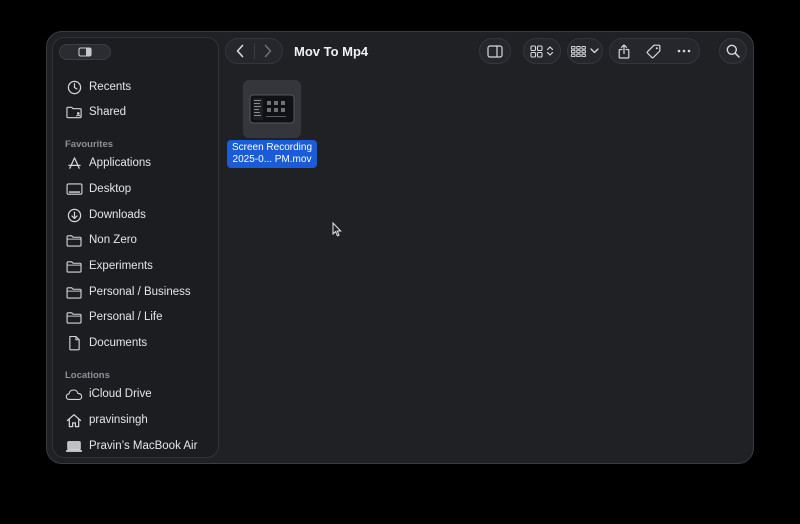  I want to click on laptop-icon, so click(74, 446).